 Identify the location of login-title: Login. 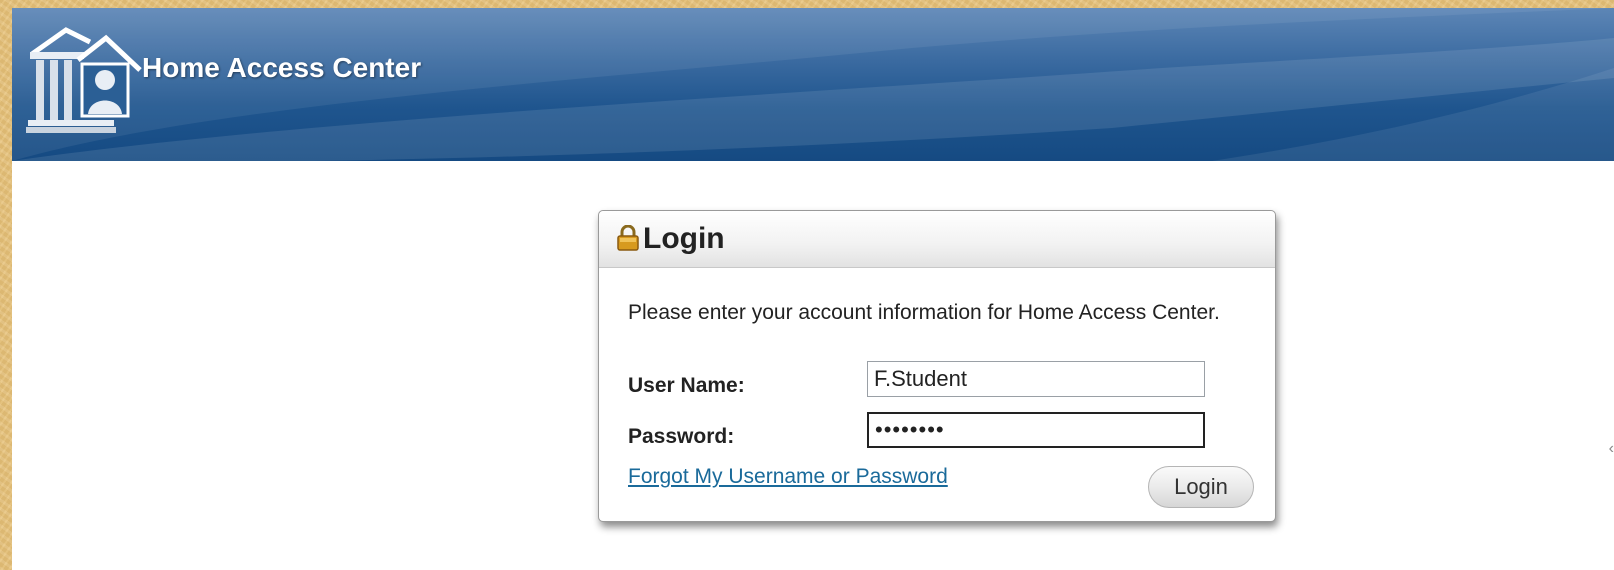
(684, 238).